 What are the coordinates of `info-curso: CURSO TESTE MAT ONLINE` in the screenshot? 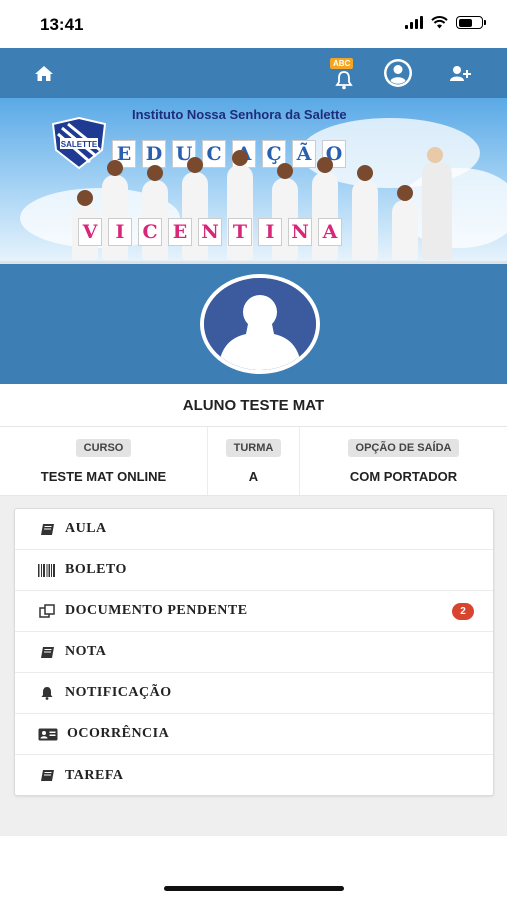 It's located at (104, 461).